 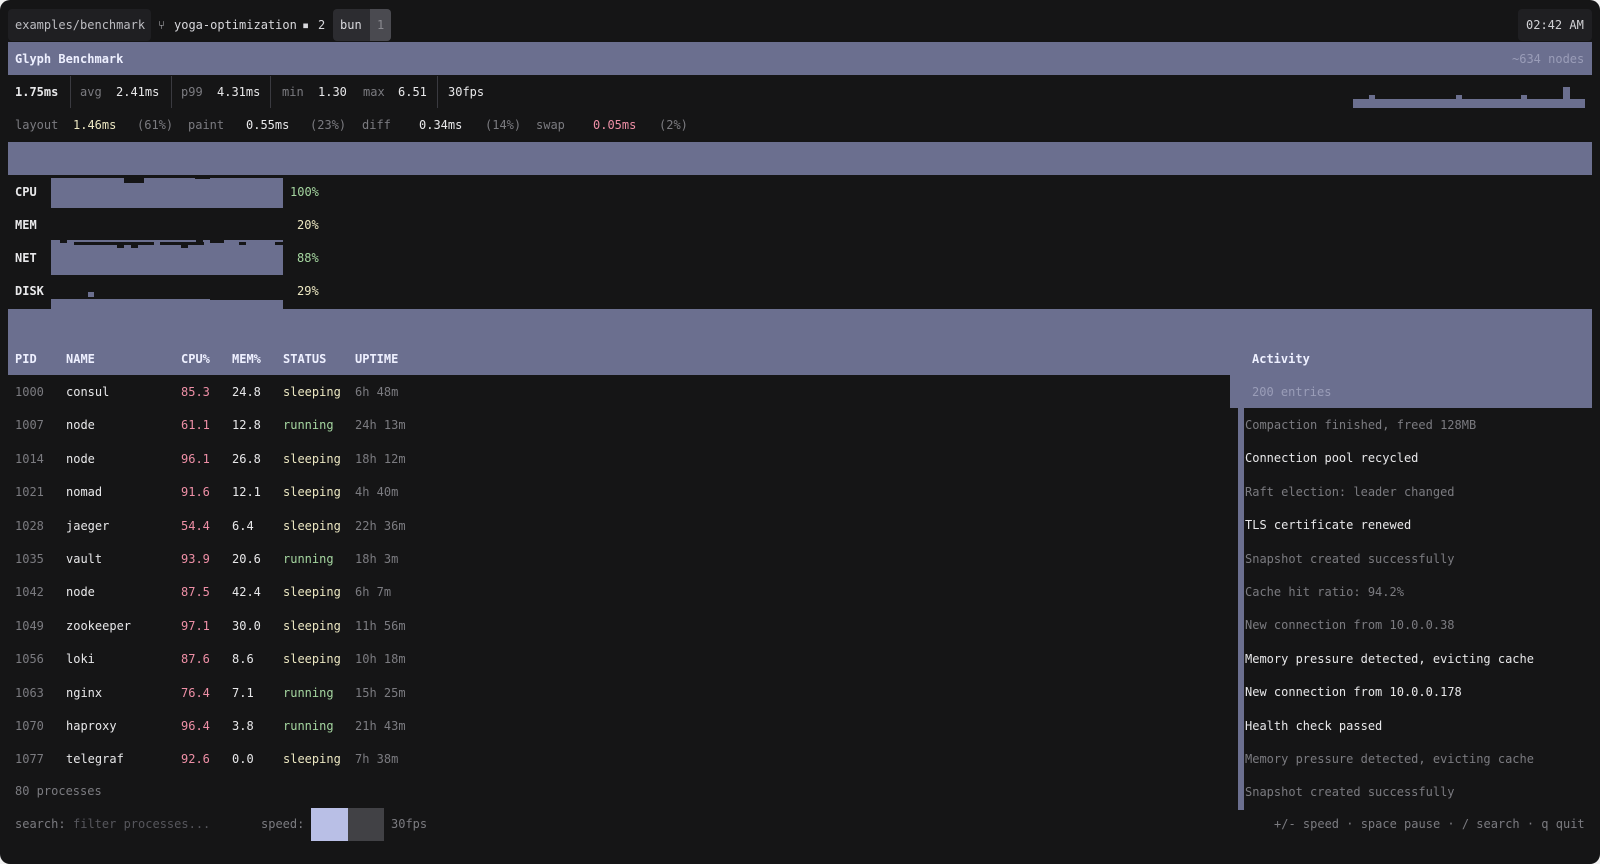 I want to click on mem-cell: 3.8, so click(x=243, y=726).